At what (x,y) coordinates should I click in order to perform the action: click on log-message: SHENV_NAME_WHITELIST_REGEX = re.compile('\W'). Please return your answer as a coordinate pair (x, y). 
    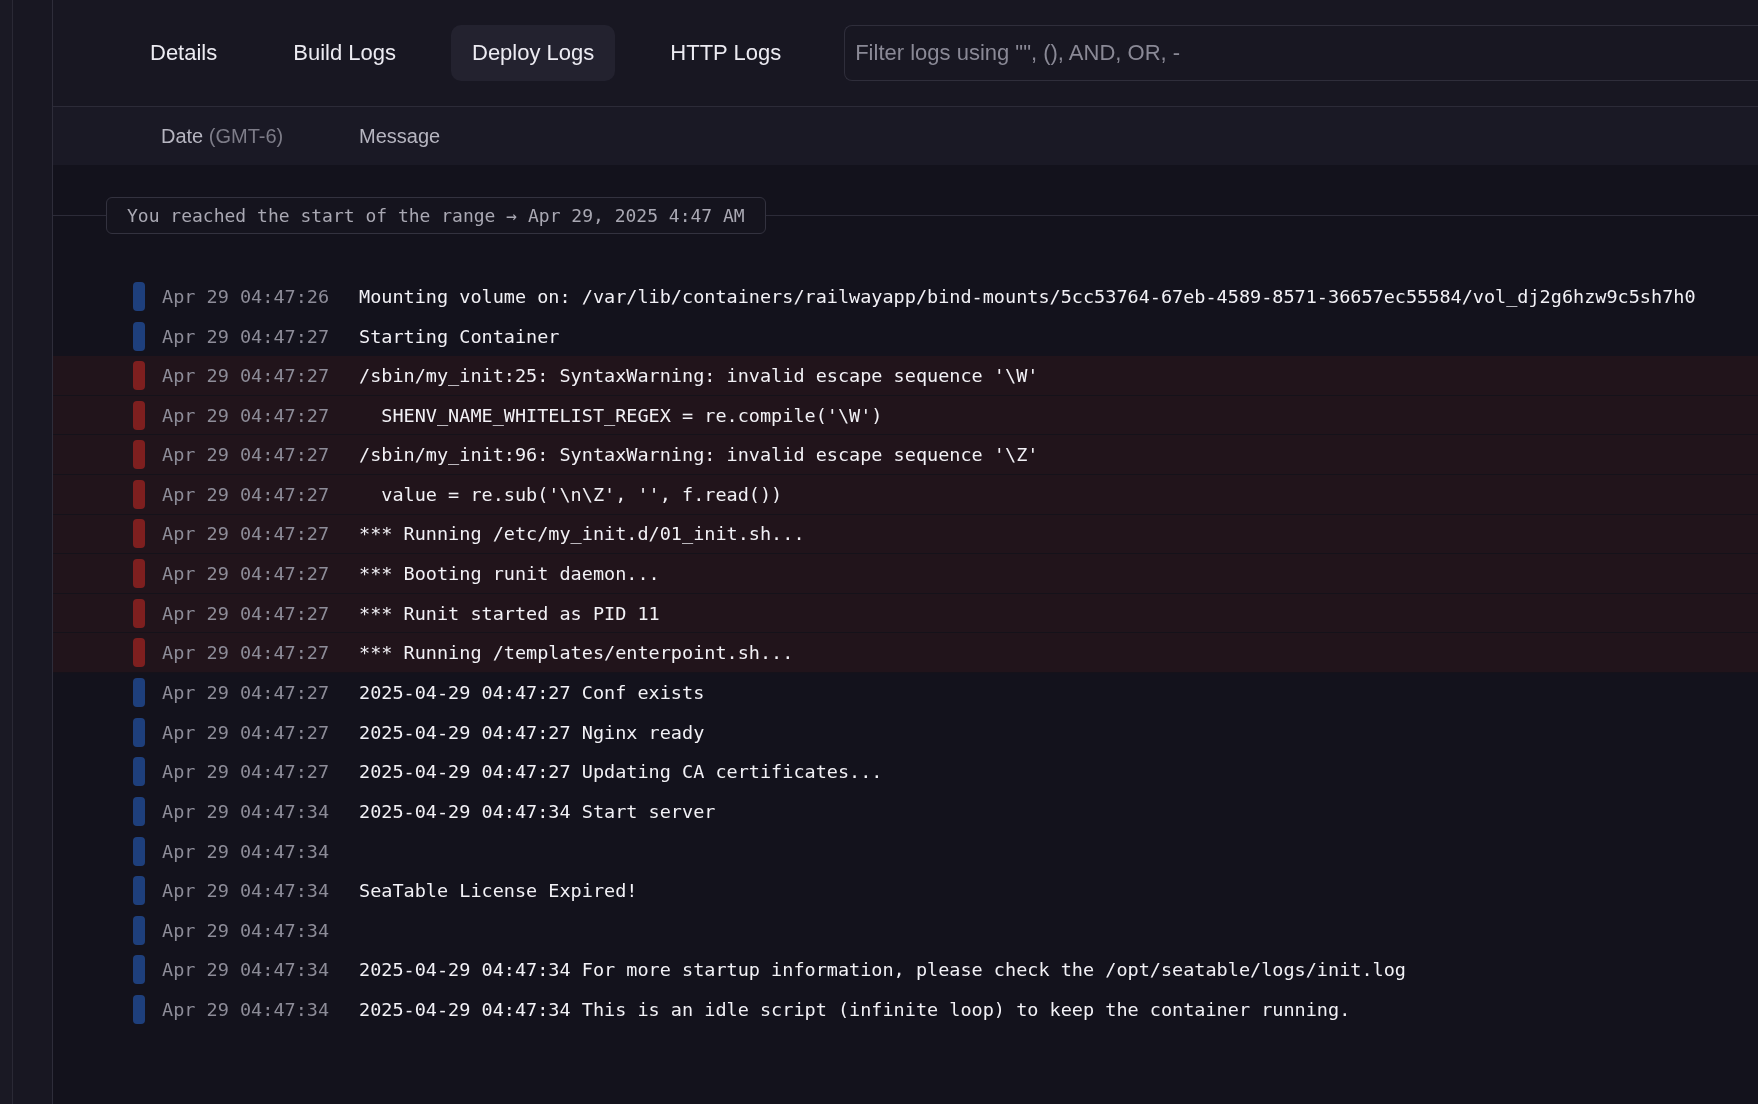
    Looking at the image, I should click on (631, 415).